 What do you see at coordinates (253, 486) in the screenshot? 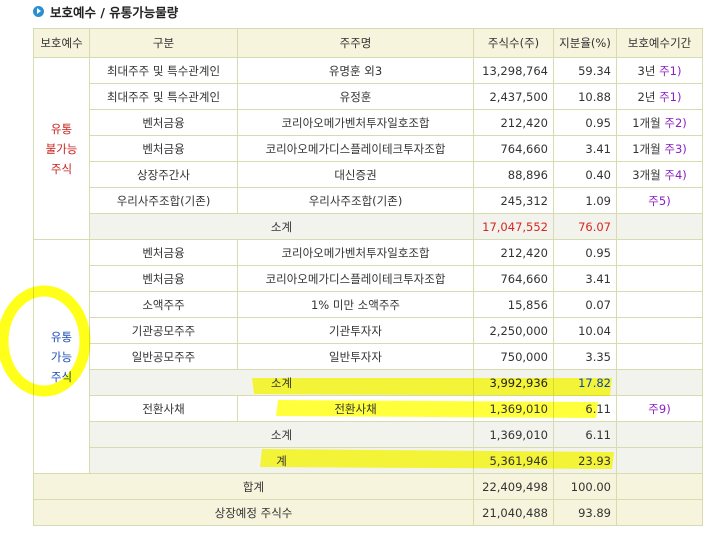
I see `grand-total-label: 합계` at bounding box center [253, 486].